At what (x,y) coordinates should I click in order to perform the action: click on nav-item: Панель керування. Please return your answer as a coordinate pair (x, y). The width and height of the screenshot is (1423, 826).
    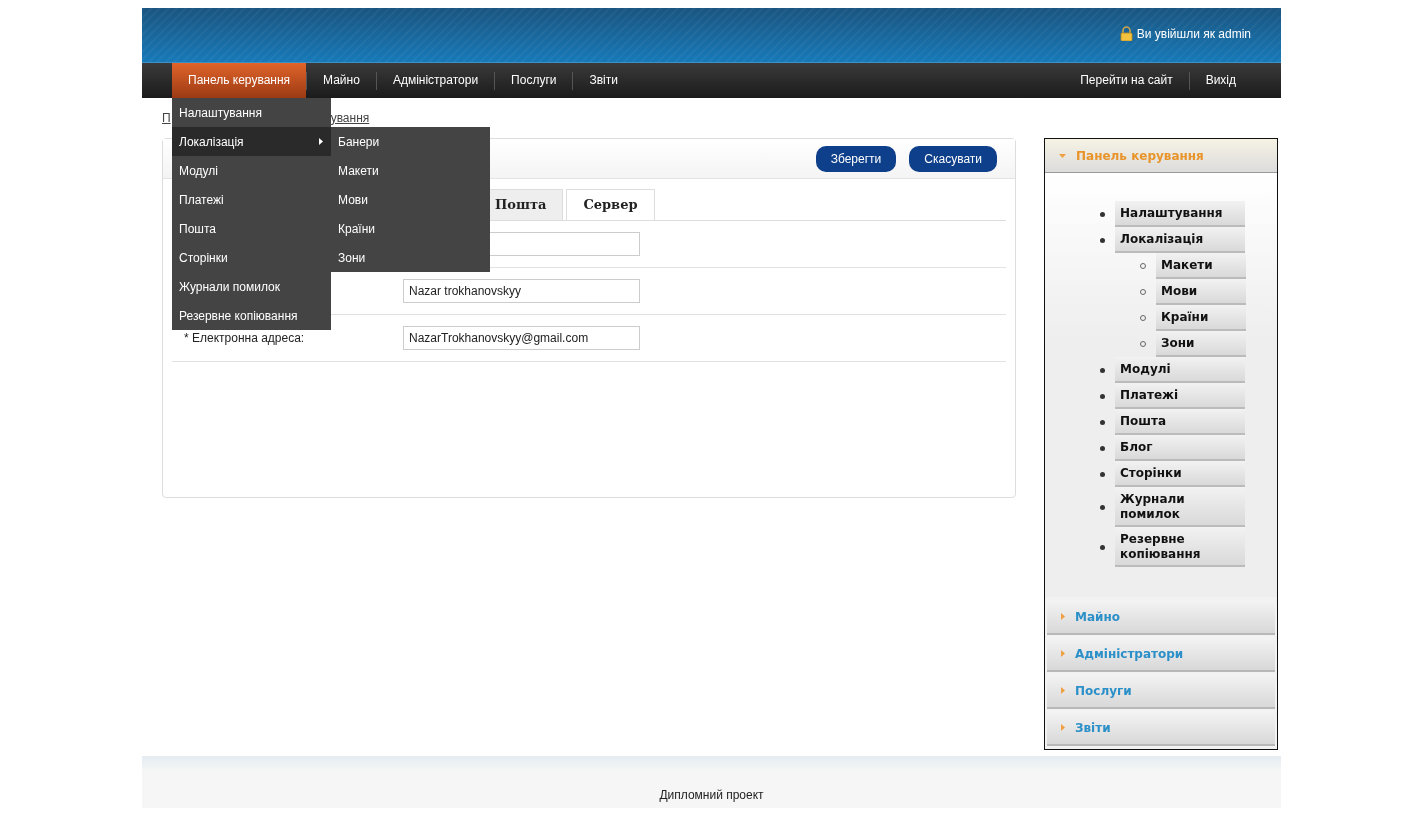
    Looking at the image, I should click on (239, 80).